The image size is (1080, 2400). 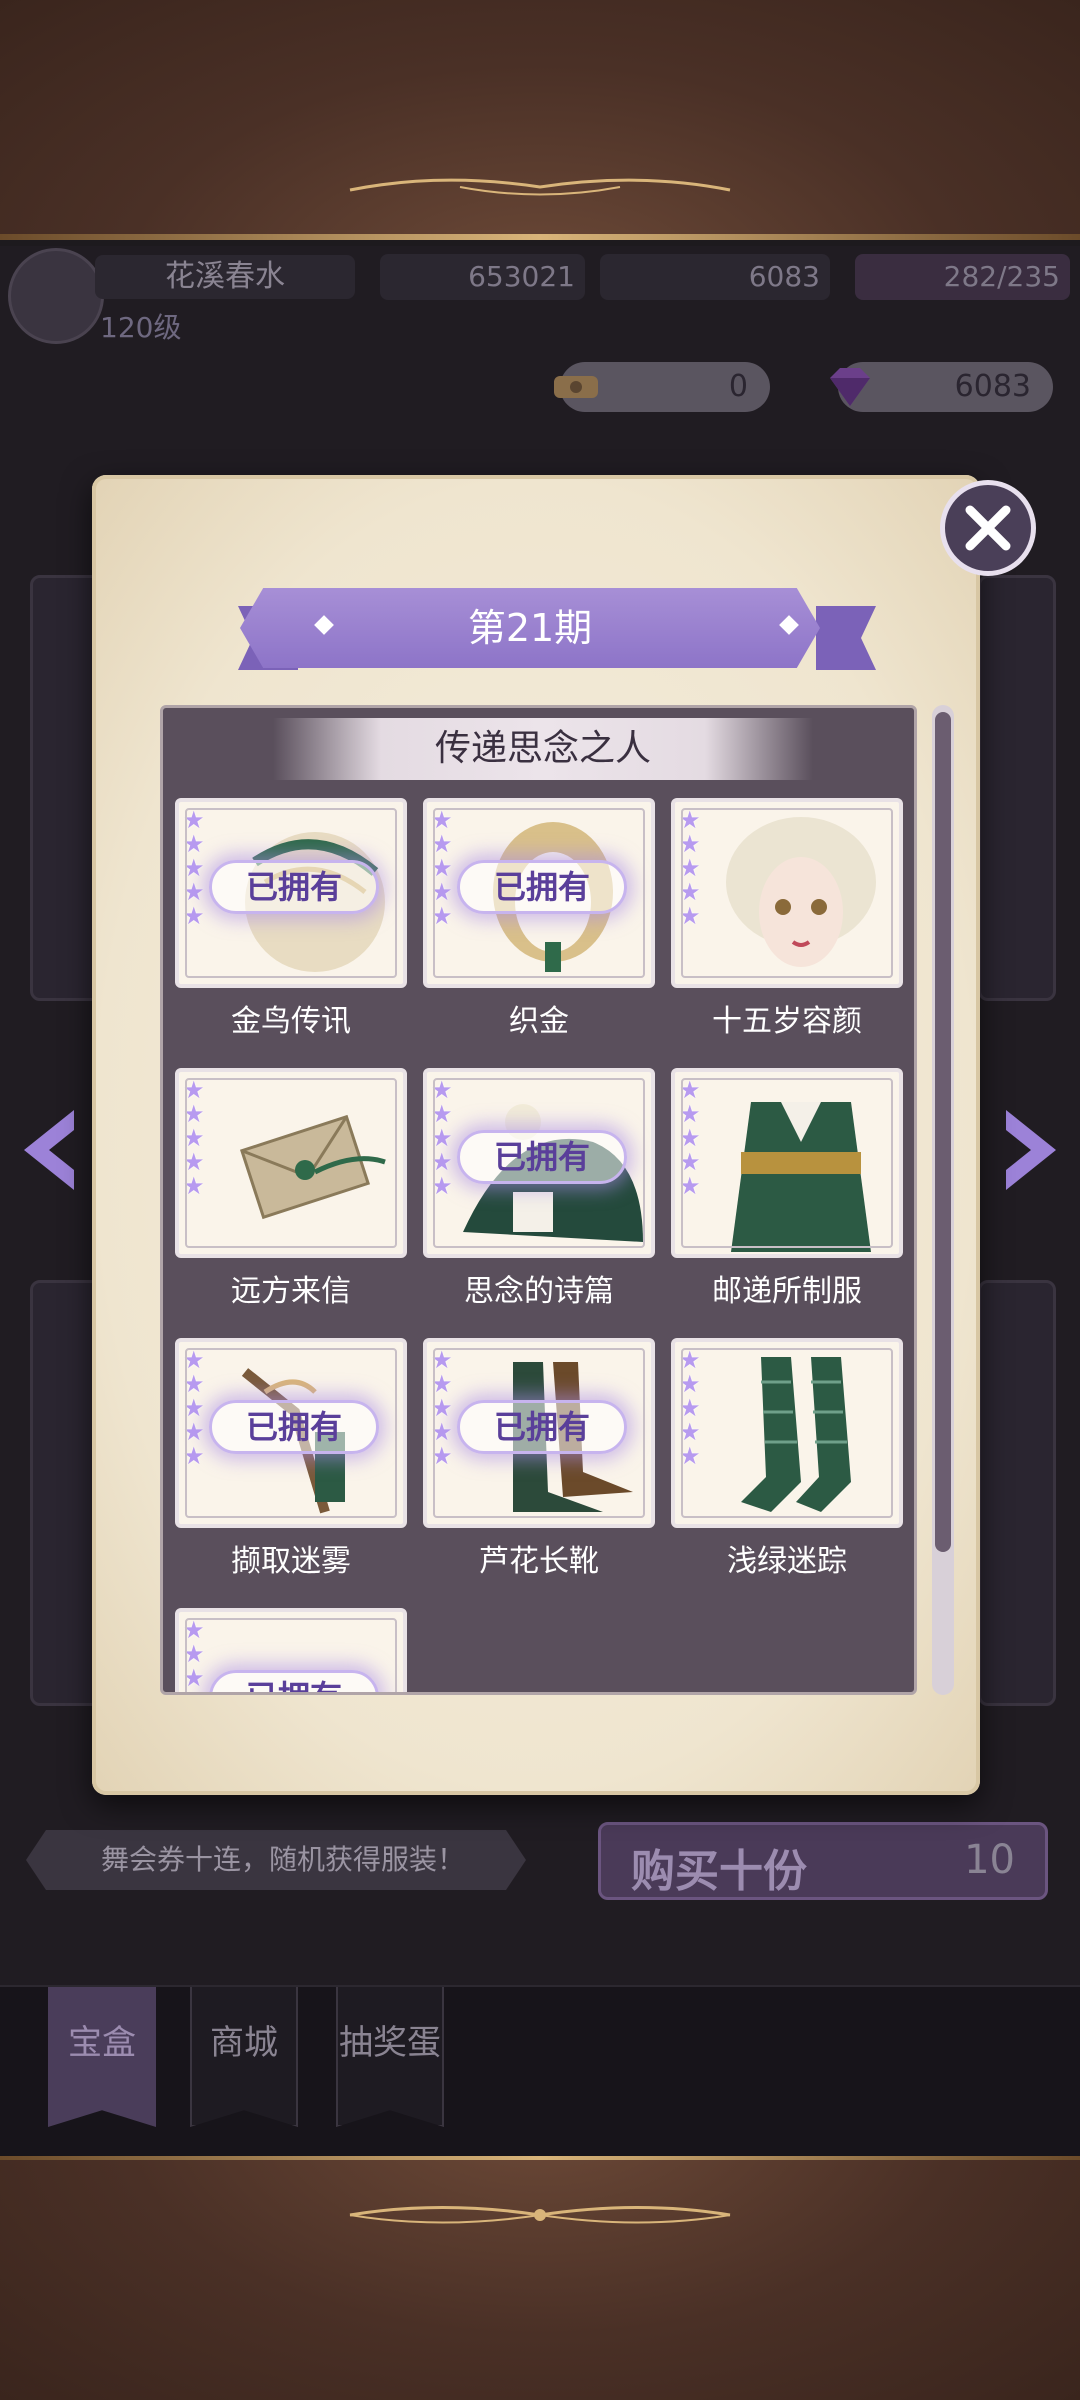 I want to click on uniform-art, so click(x=801, y=1177).